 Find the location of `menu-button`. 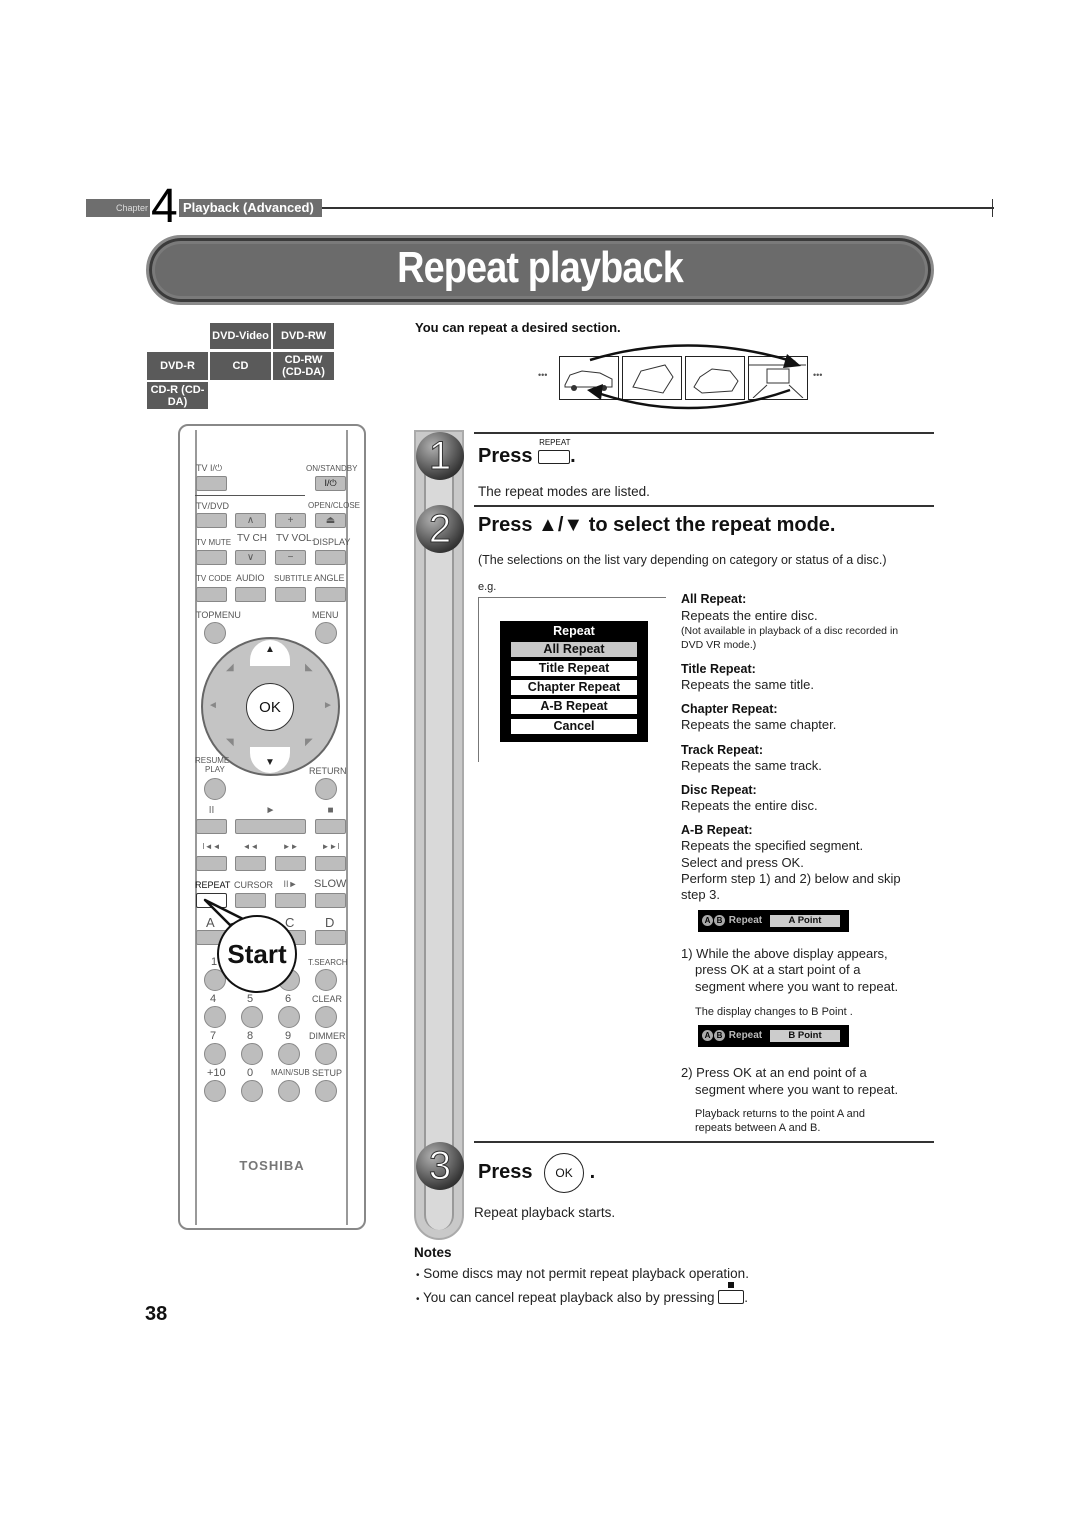

menu-button is located at coordinates (326, 633).